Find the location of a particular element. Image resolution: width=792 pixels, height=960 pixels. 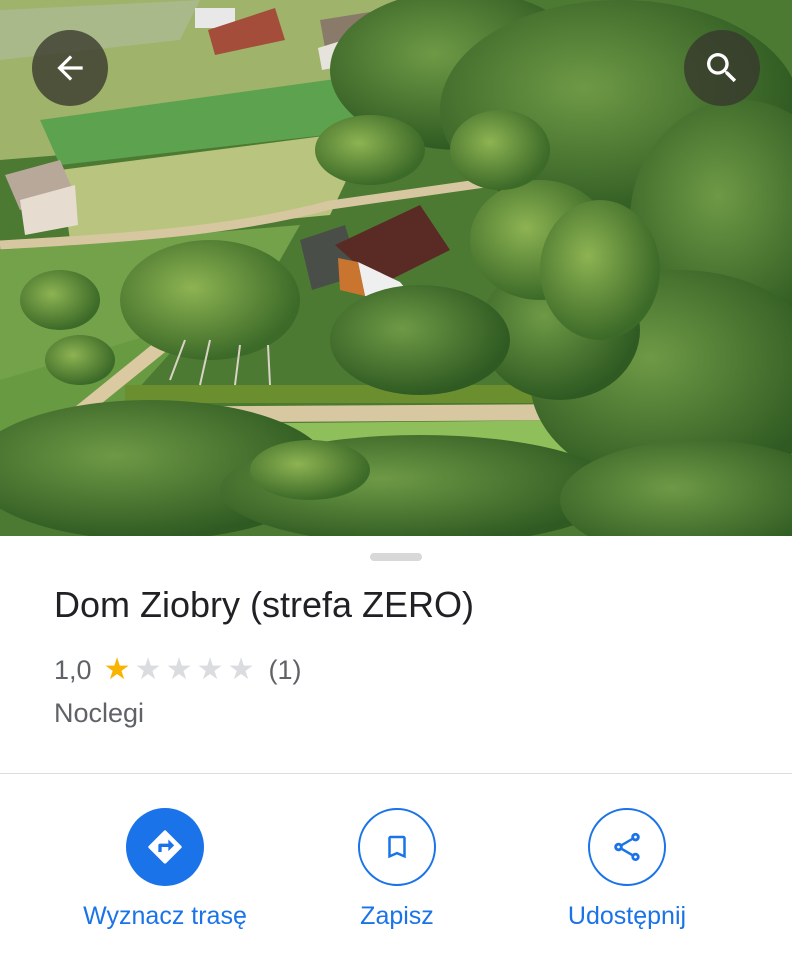

bookmark-icon is located at coordinates (397, 847).